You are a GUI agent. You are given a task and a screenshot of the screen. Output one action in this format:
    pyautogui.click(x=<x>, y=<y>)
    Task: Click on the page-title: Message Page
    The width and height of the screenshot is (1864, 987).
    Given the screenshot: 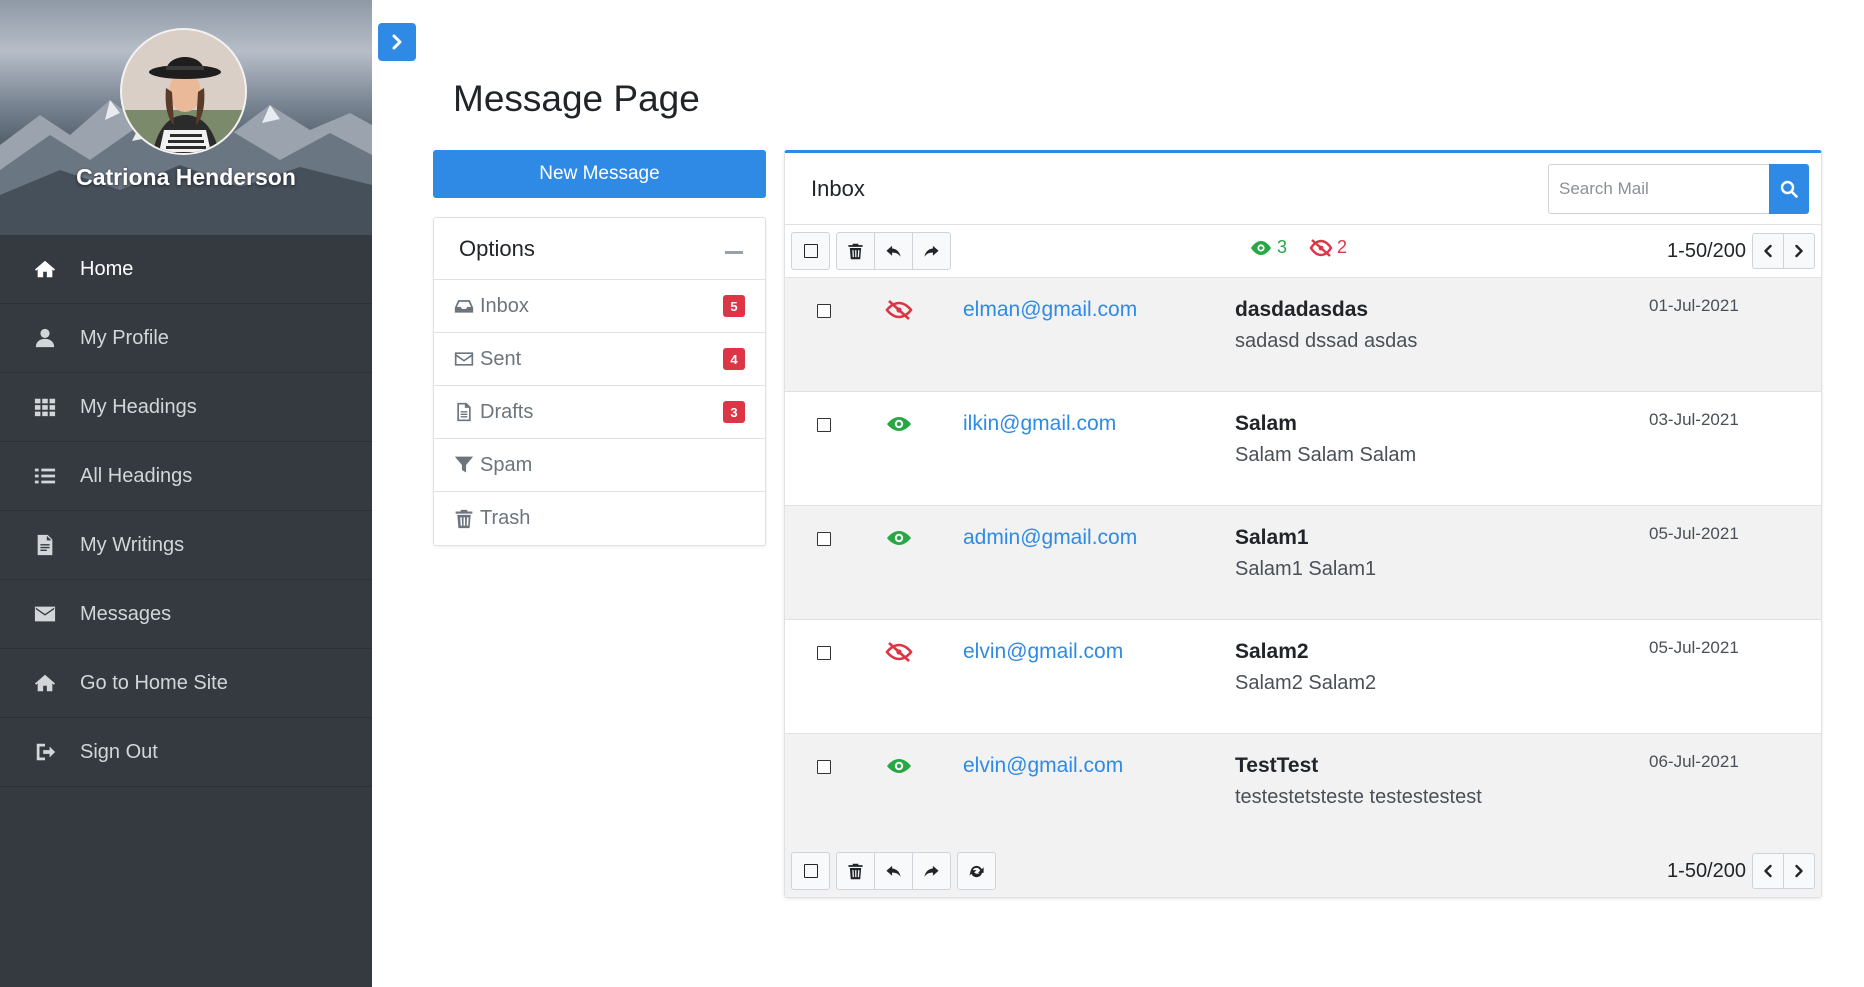 What is the action you would take?
    pyautogui.click(x=576, y=98)
    